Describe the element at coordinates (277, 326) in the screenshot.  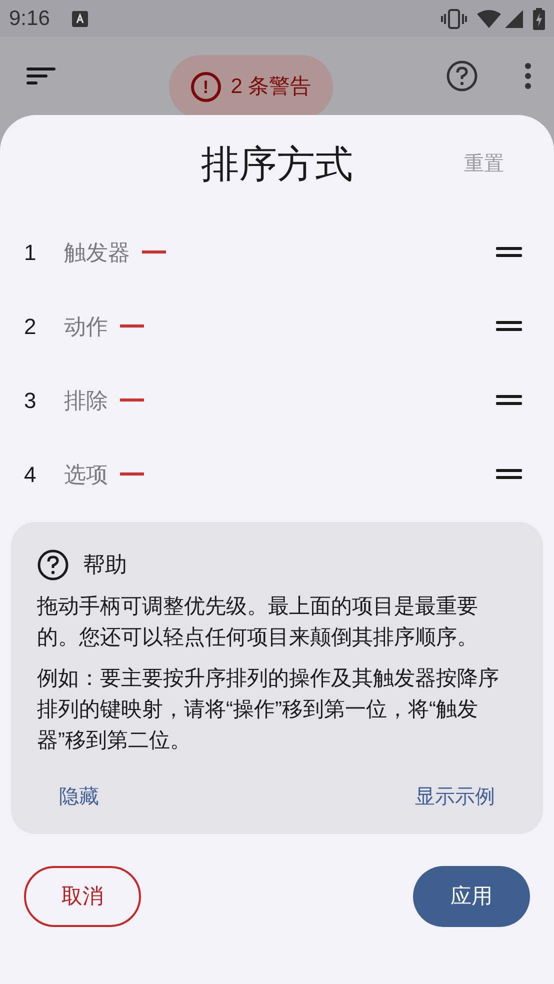
I see `sort-item: 2 动作` at that location.